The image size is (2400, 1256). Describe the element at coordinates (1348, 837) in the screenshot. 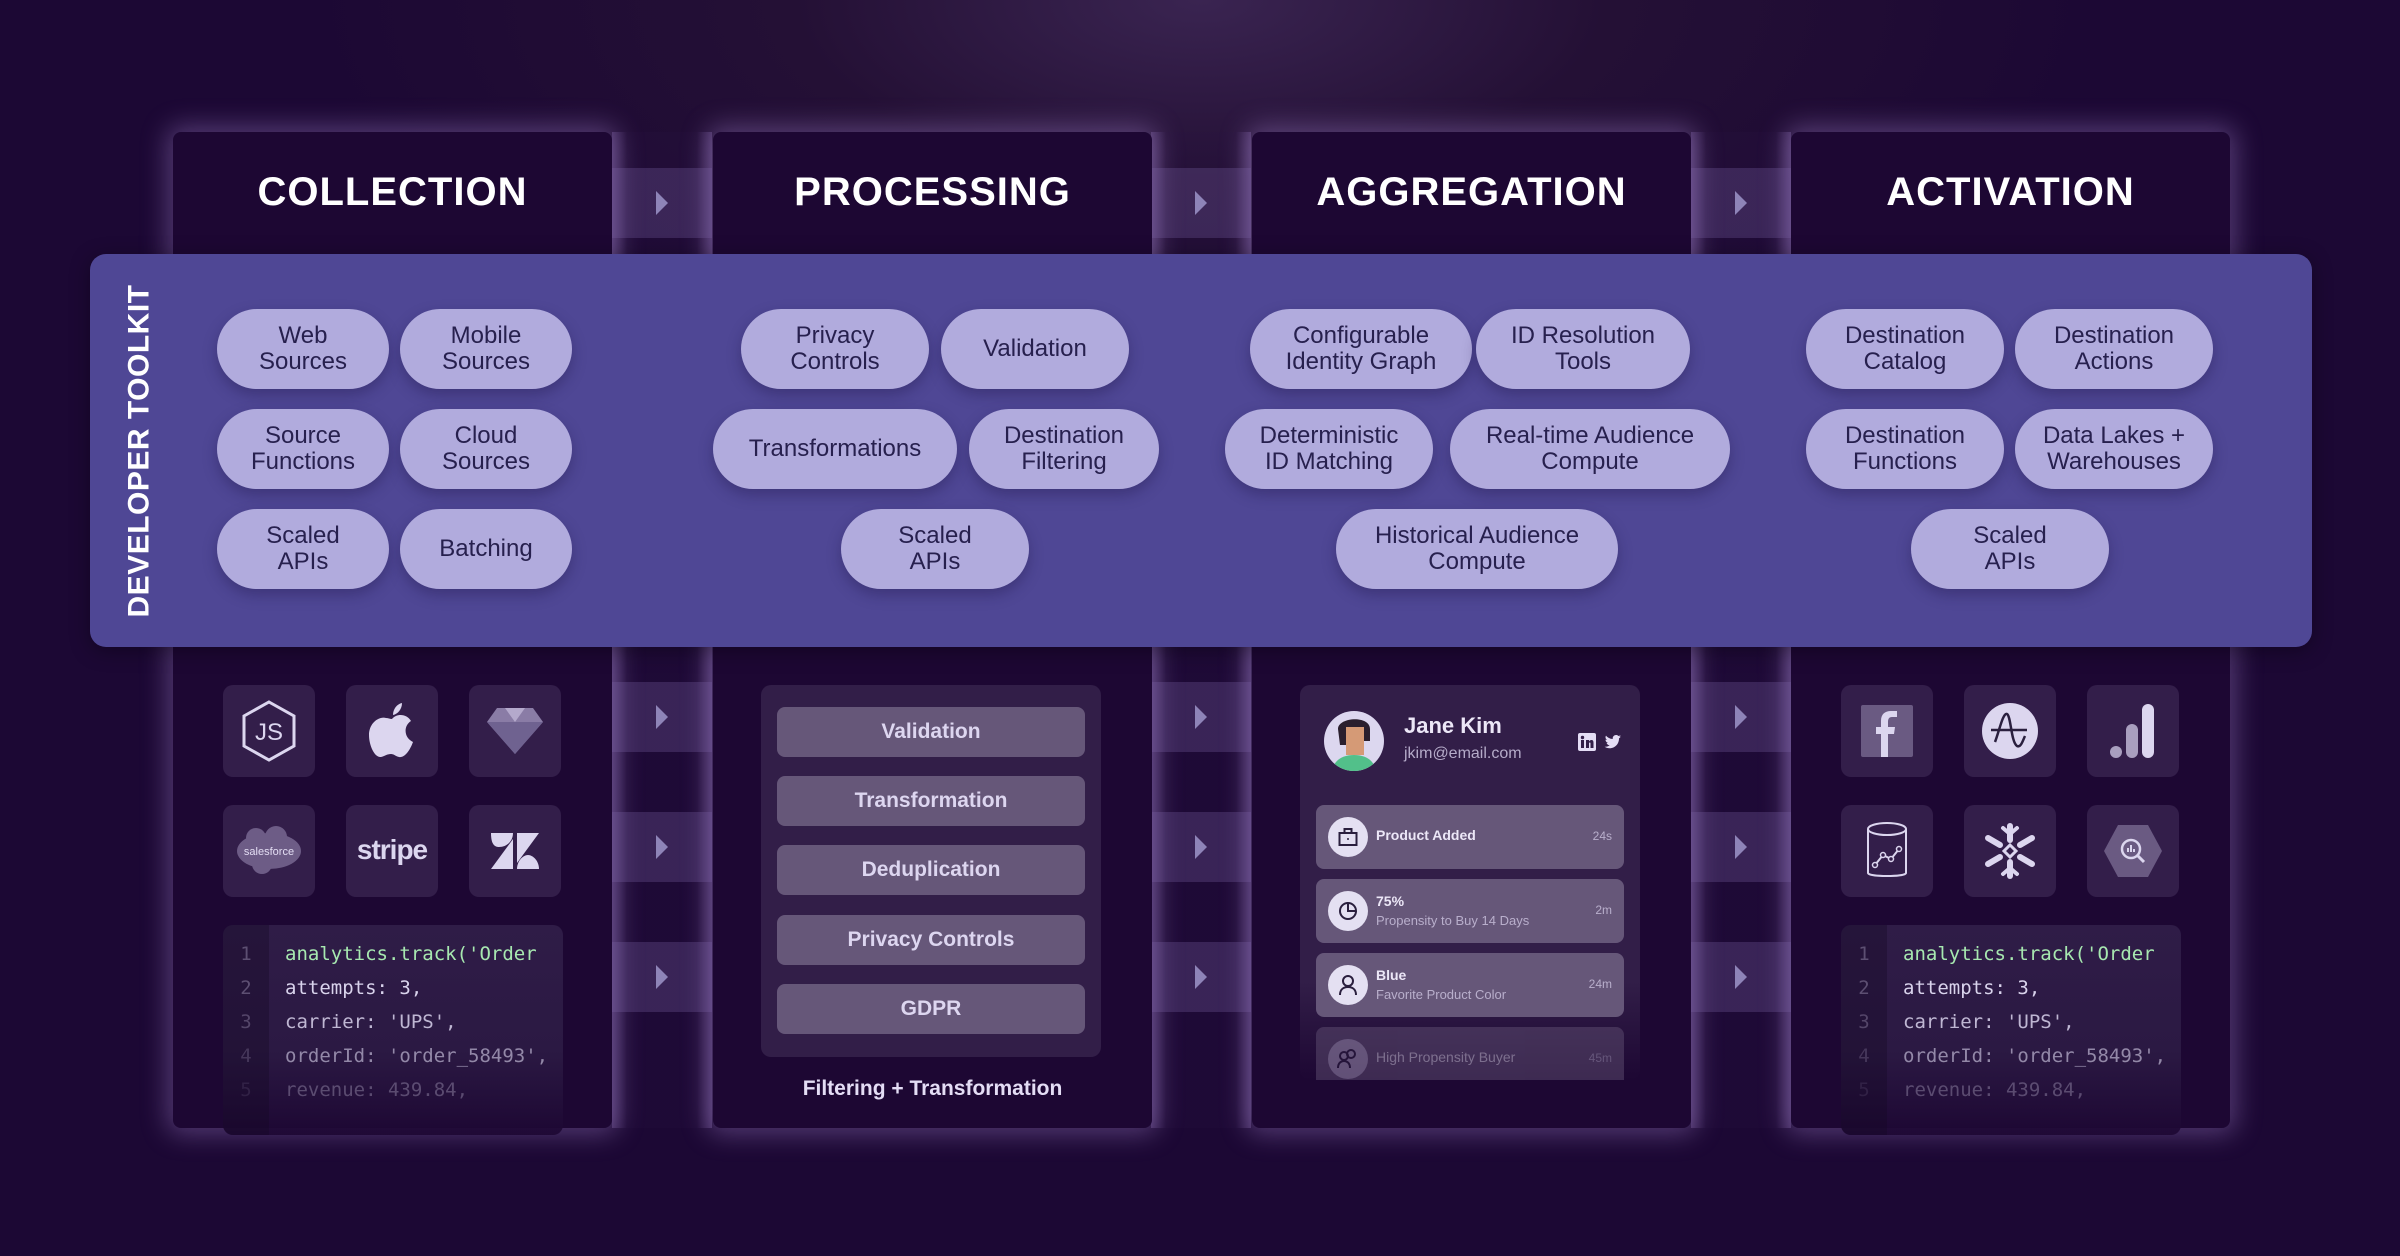

I see `briefcase-icon` at that location.